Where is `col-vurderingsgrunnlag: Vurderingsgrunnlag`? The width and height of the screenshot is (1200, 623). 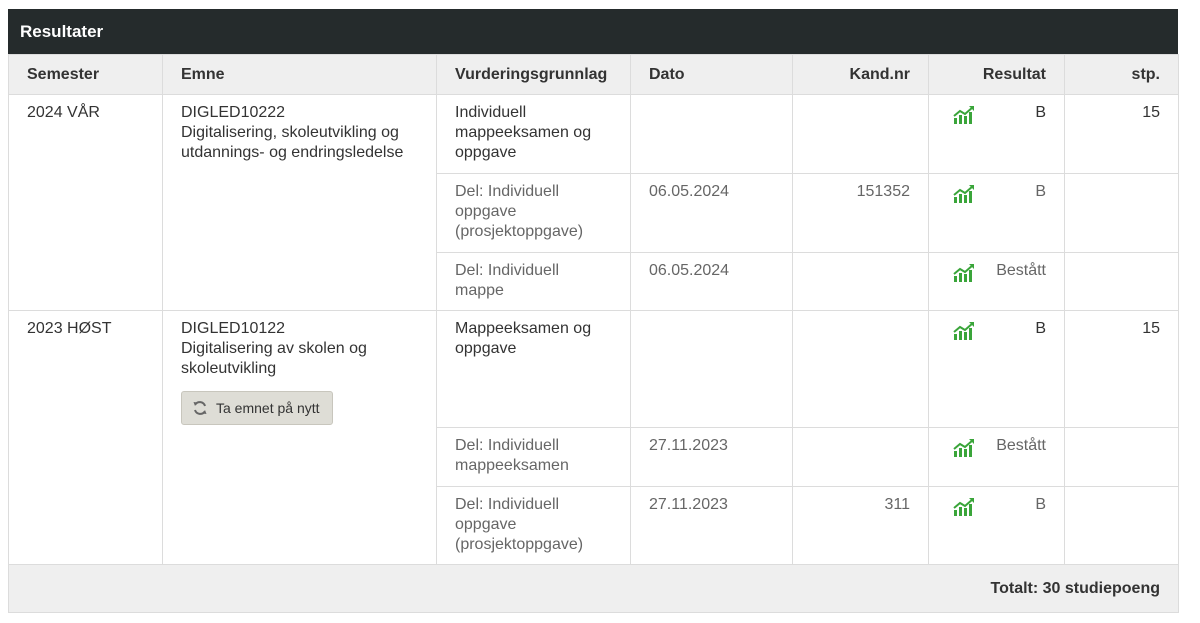
col-vurderingsgrunnlag: Vurderingsgrunnlag is located at coordinates (533, 74).